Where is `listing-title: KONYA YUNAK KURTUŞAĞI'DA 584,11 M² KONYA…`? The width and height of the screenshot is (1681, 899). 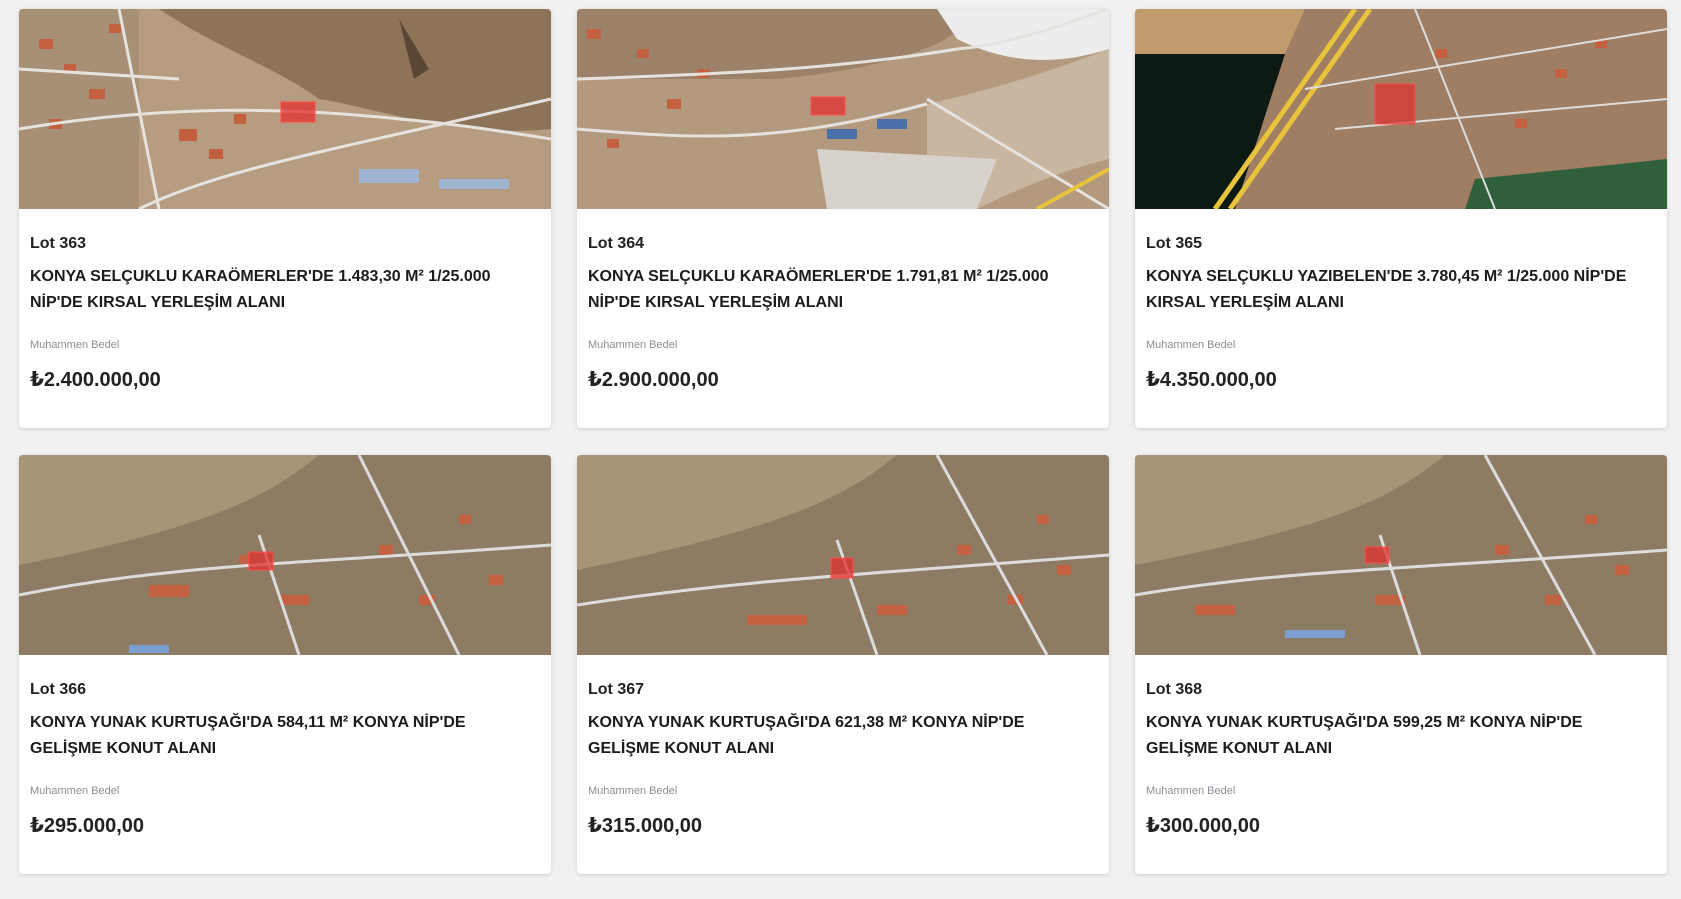 listing-title: KONYA YUNAK KURTUŞAĞI'DA 584,11 M² KONYA… is located at coordinates (285, 736).